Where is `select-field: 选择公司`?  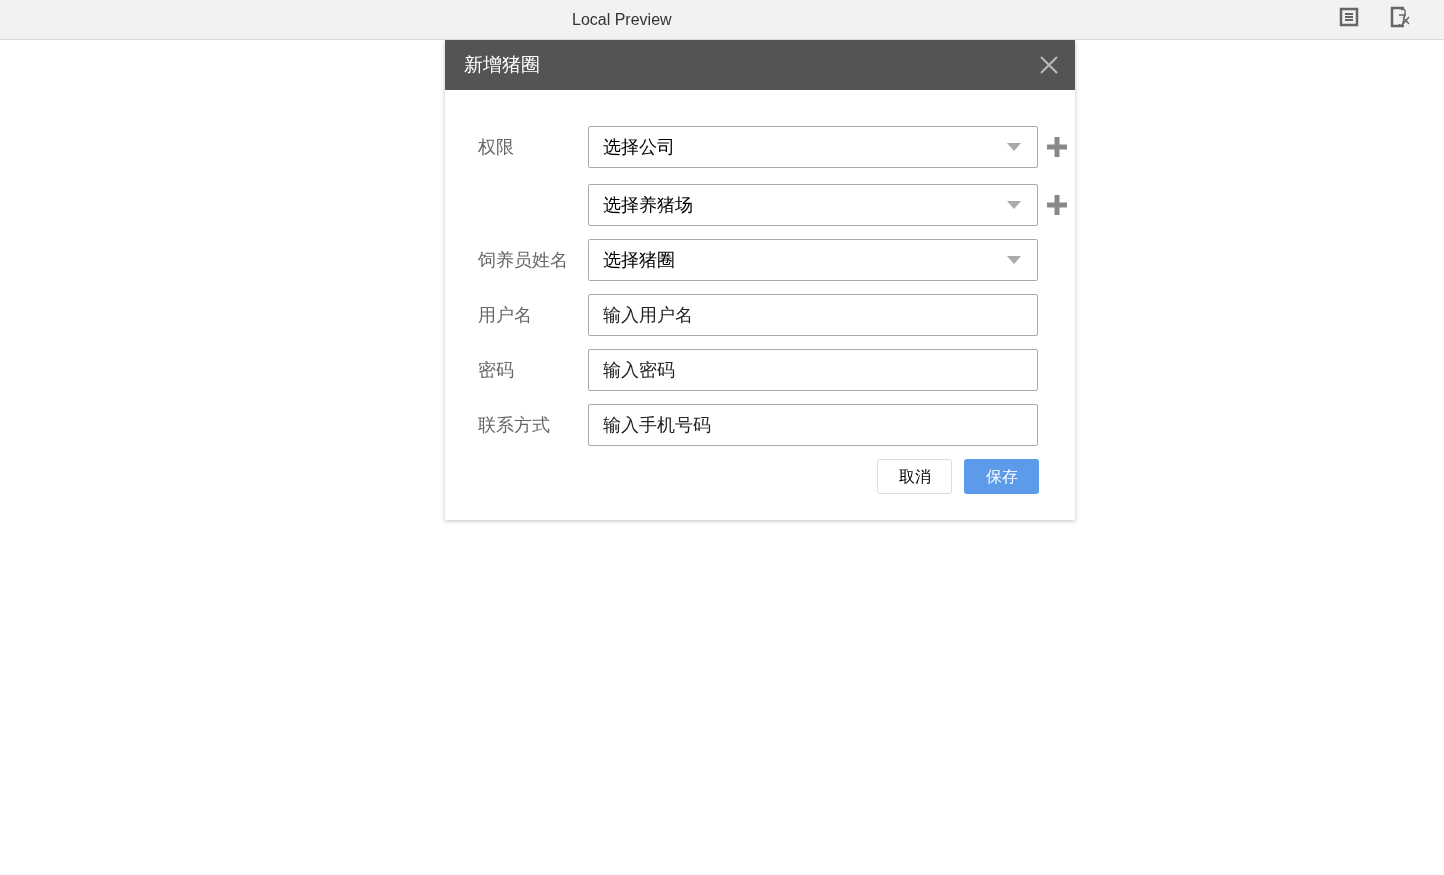
select-field: 选择公司 is located at coordinates (813, 147).